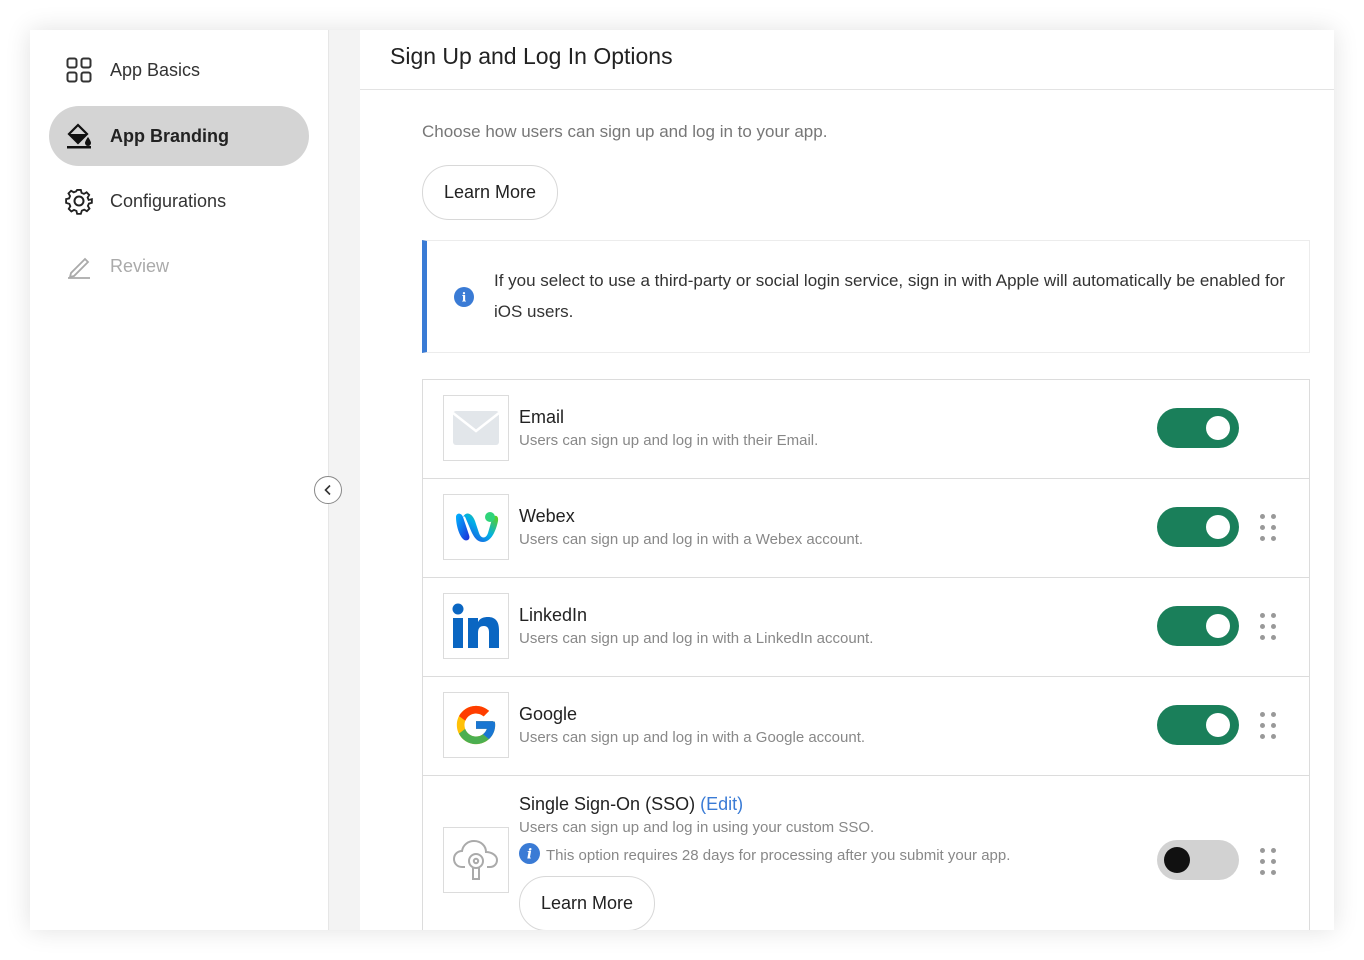 The height and width of the screenshot is (960, 1364). What do you see at coordinates (542, 417) in the screenshot?
I see `option-title: Email` at bounding box center [542, 417].